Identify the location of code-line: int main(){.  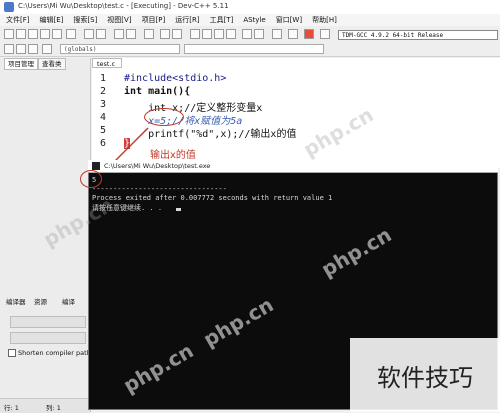
(157, 91).